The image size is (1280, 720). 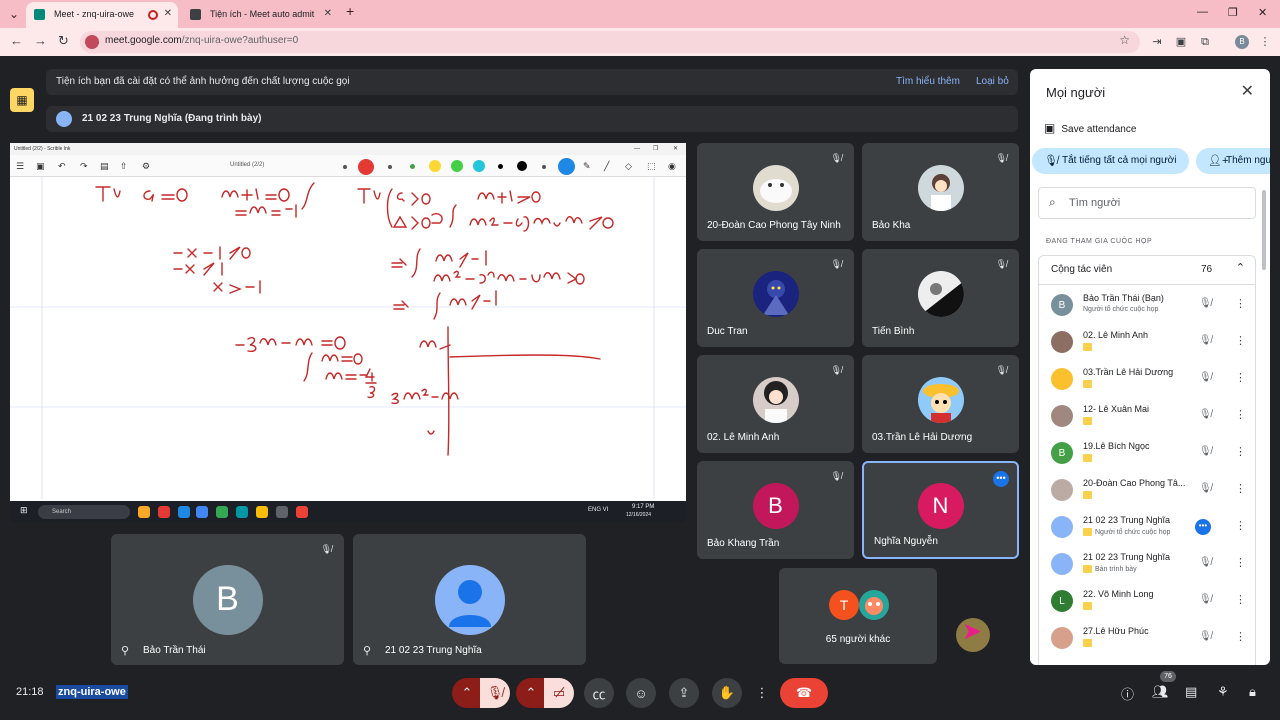 I want to click on list-item: 20-Đoàn Cao Phong Tâ... 🎙︎̸ ⋮, so click(x=1147, y=490).